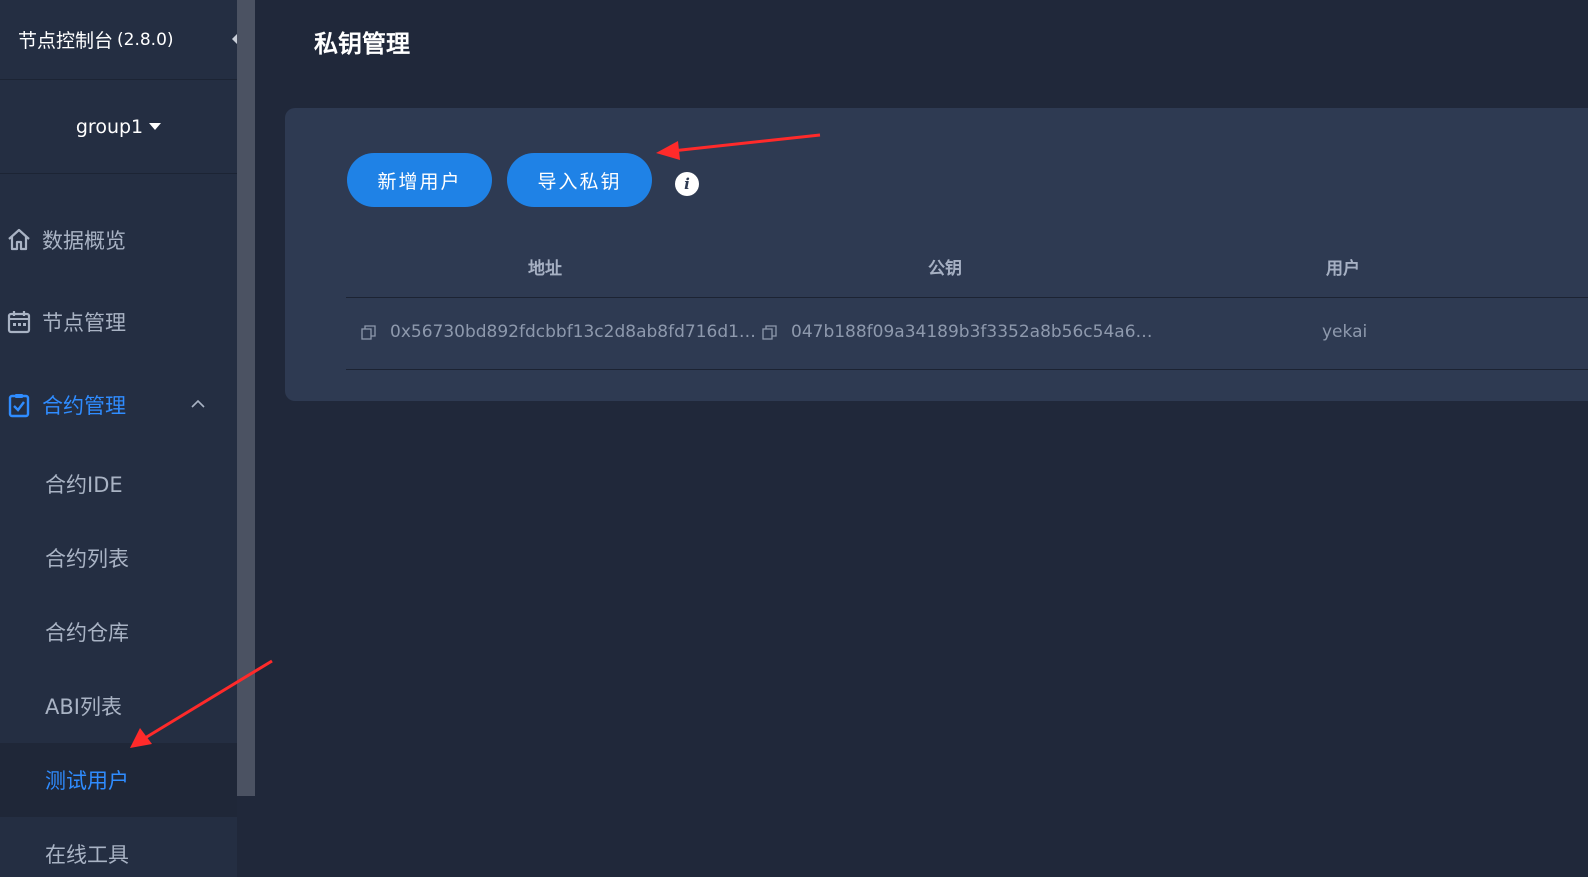 The image size is (1588, 877). I want to click on sub-item-online-tools-label: 在线工具, so click(87, 855).